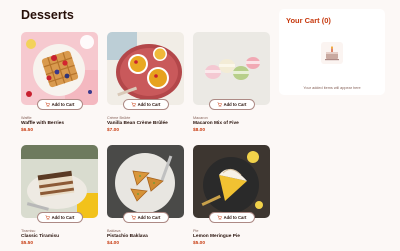 This screenshot has width=400, height=251. Describe the element at coordinates (28, 231) in the screenshot. I see `product-category: Tiramisu` at that location.